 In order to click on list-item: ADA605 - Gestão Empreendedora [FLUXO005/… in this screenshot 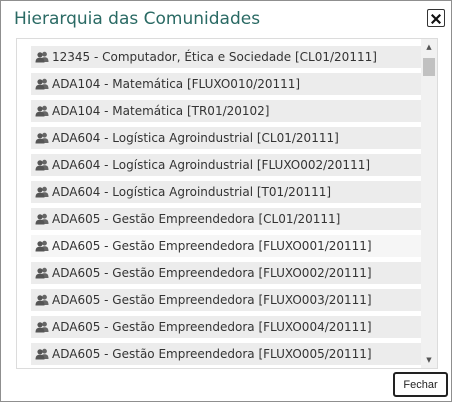, I will do `click(227, 354)`.